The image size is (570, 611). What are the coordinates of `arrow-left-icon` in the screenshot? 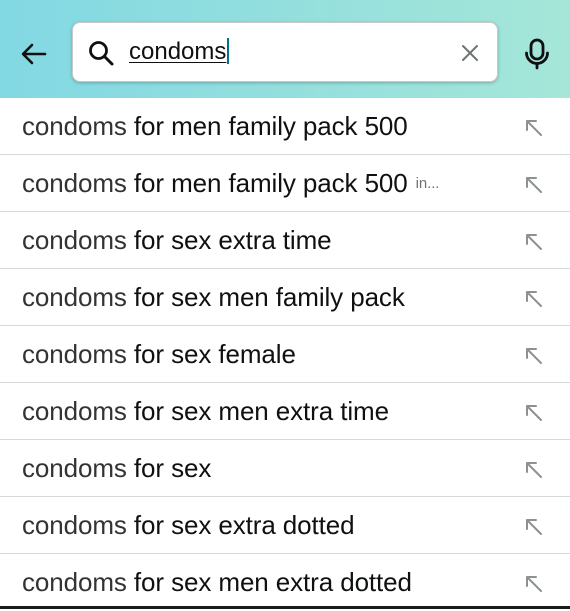 It's located at (34, 54).